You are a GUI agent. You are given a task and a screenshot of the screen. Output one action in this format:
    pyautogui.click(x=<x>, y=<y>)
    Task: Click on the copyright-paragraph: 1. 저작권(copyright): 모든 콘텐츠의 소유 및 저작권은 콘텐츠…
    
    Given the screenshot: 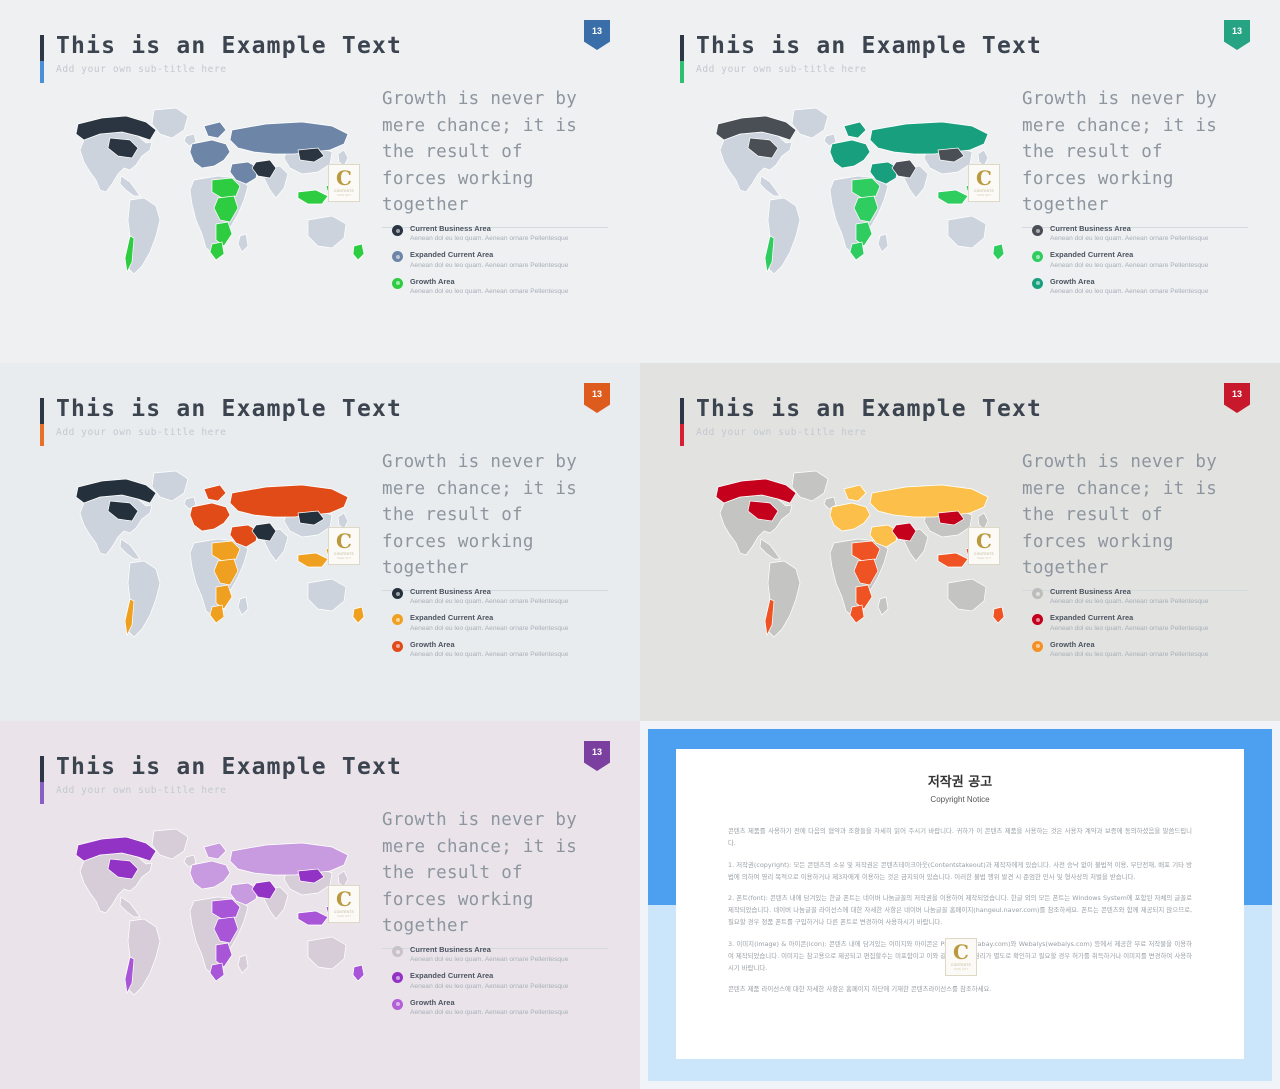 What is the action you would take?
    pyautogui.click(x=960, y=870)
    